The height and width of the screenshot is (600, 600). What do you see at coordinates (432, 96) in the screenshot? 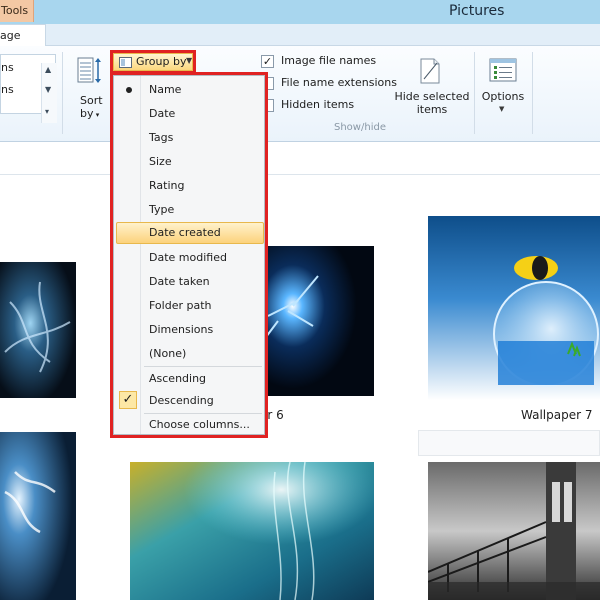
I see `hide-selected-label-line1: Hide selected` at bounding box center [432, 96].